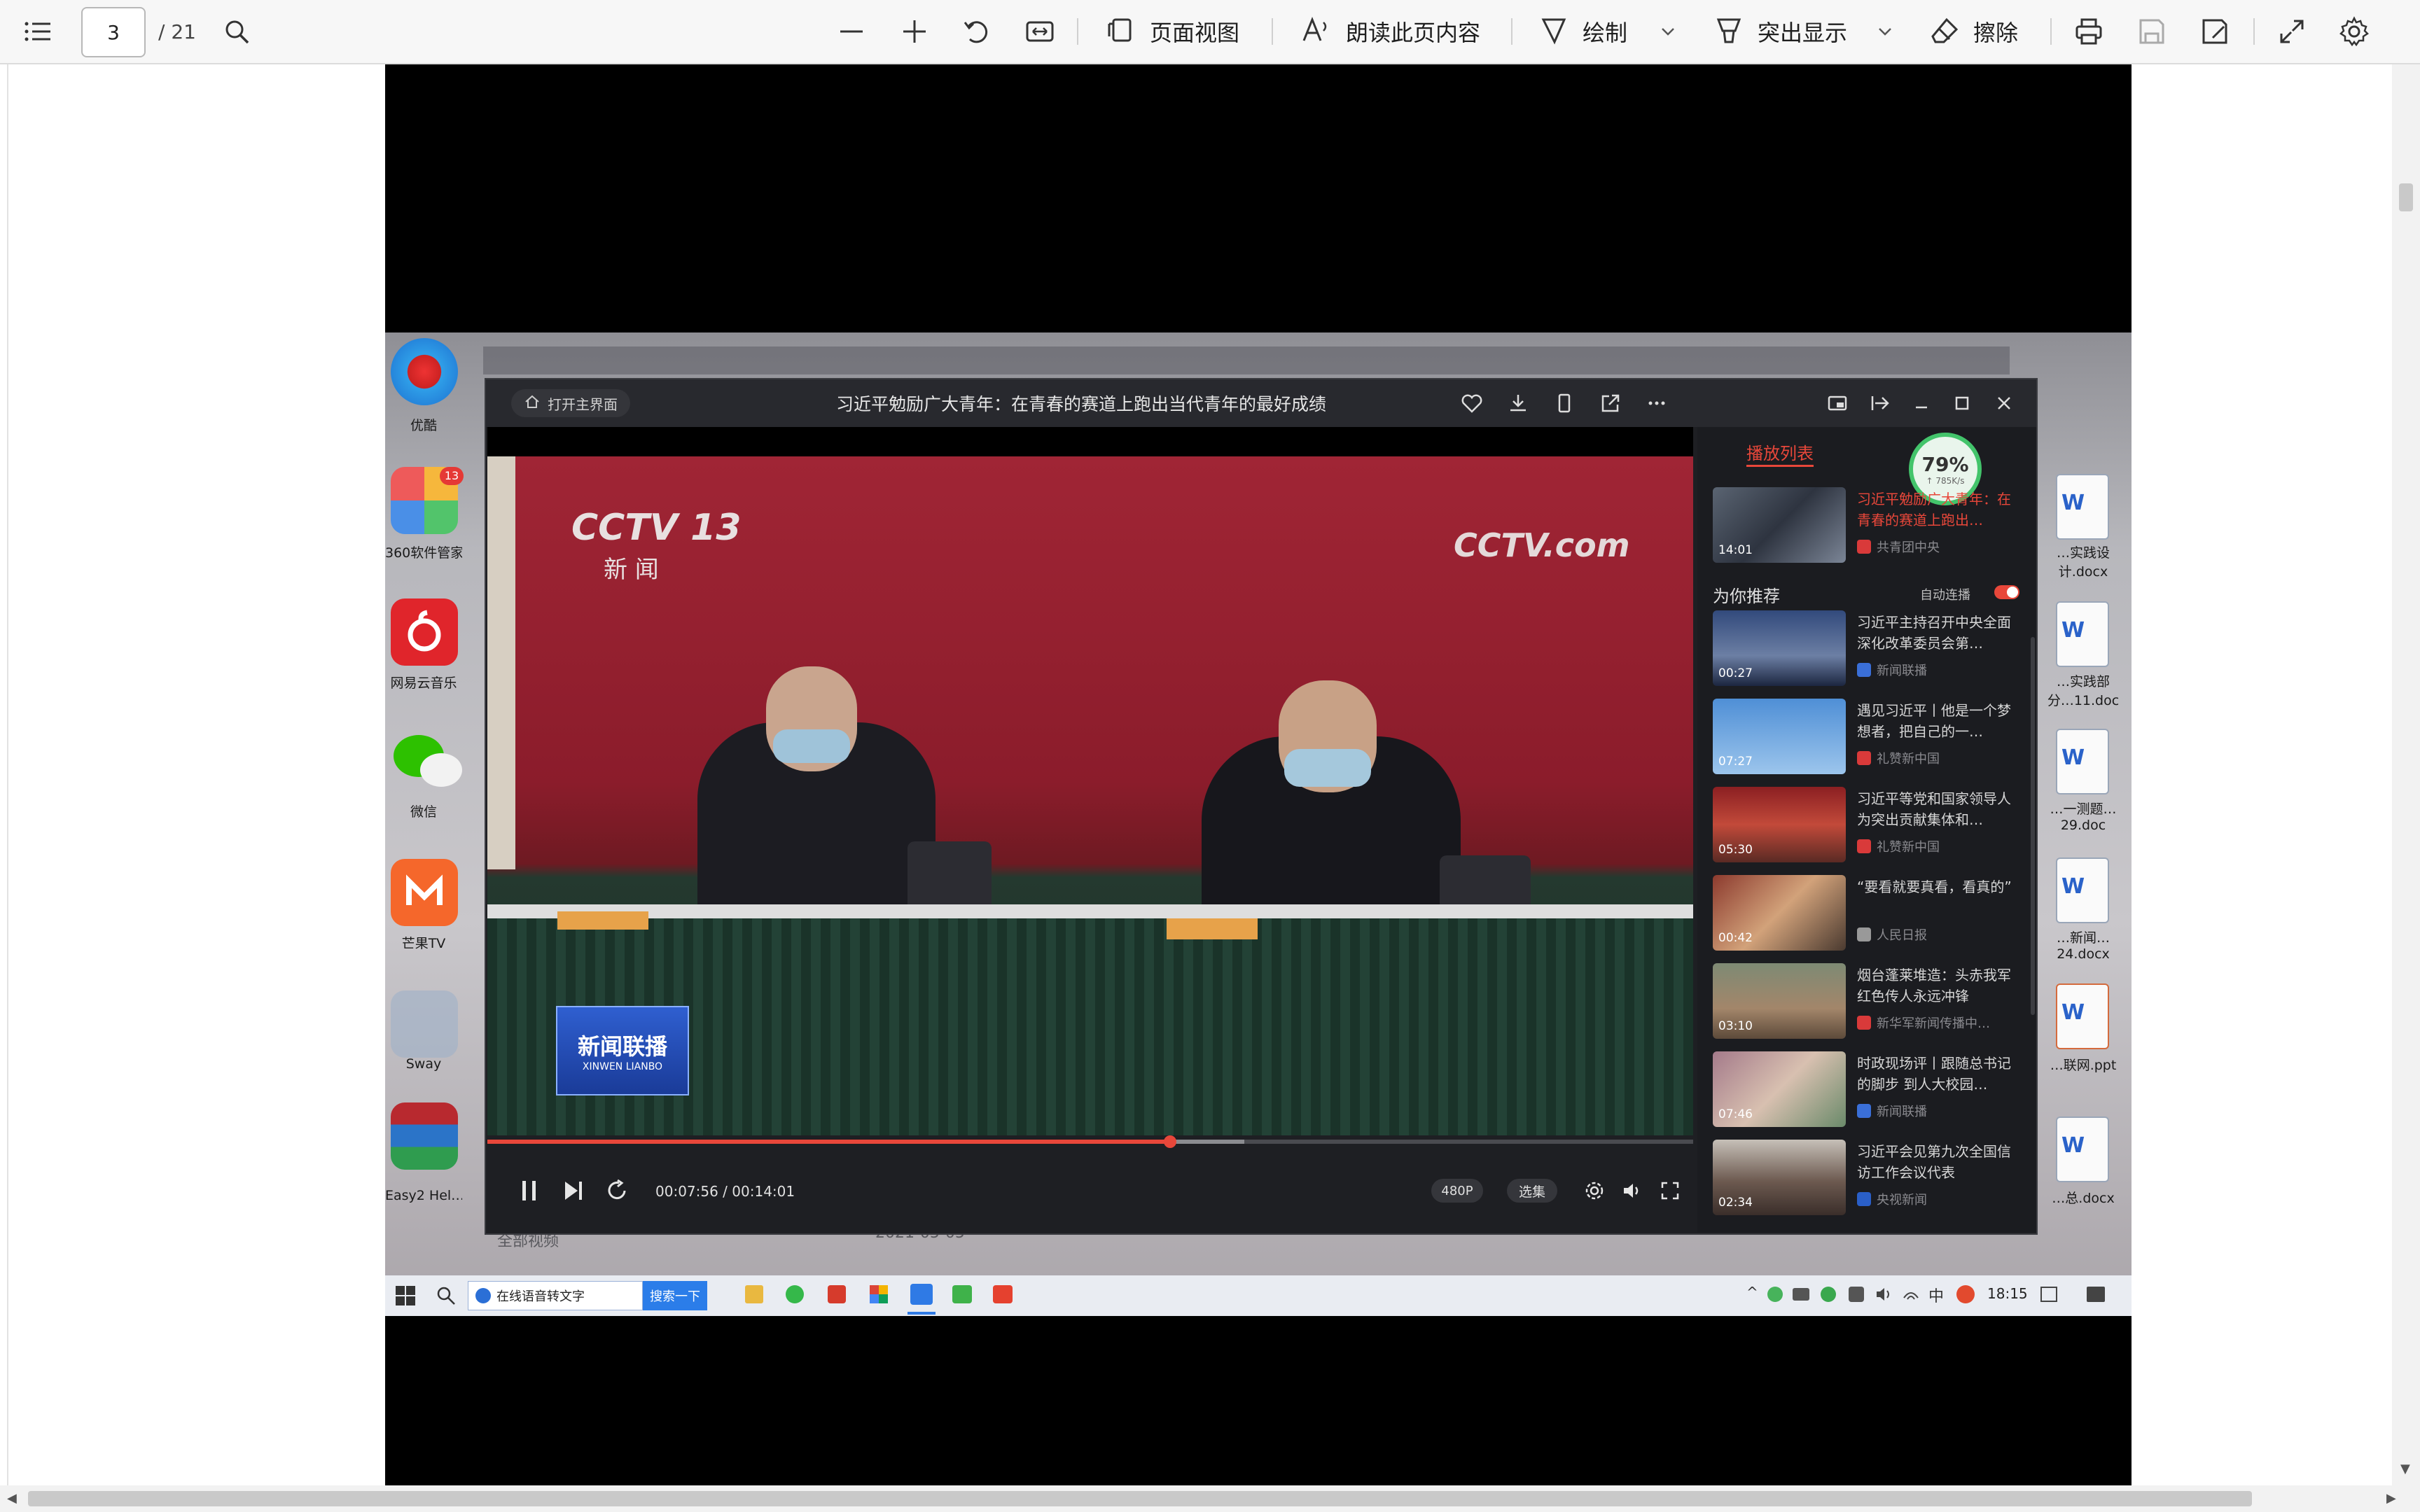 The width and height of the screenshot is (2420, 1512). I want to click on app-grid-icon, so click(879, 1294).